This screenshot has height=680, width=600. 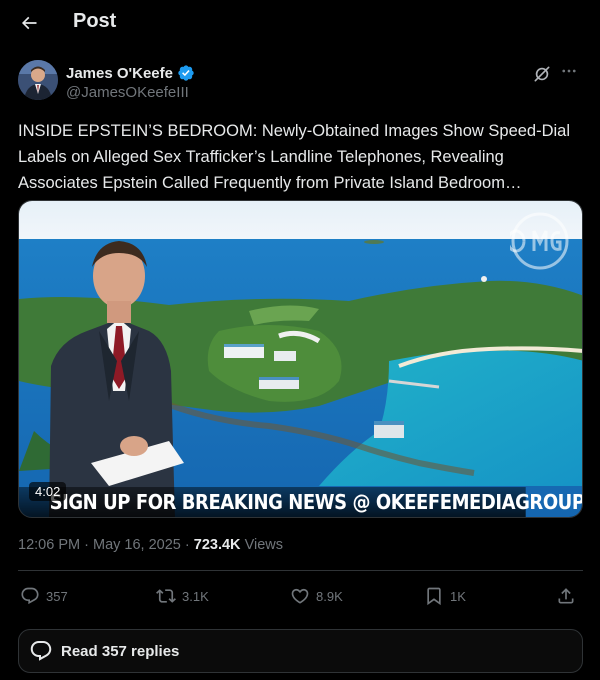 I want to click on grok-button, so click(x=542, y=74).